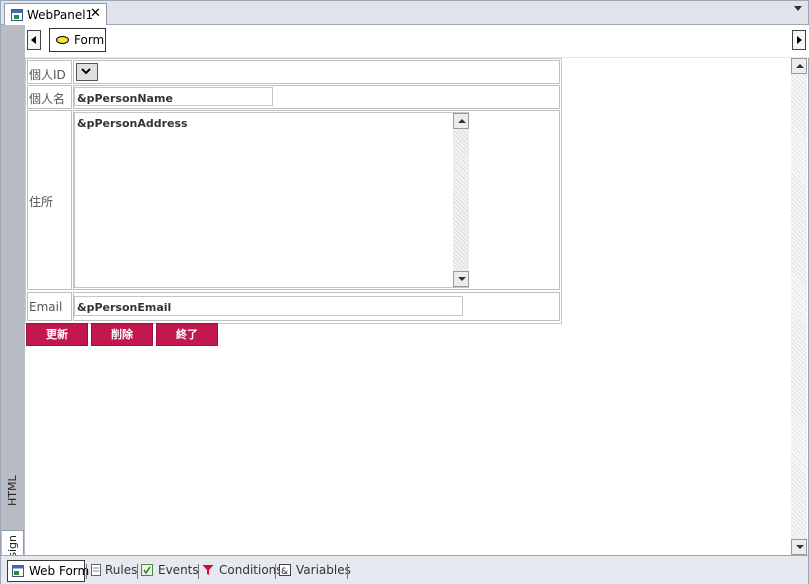 This screenshot has width=809, height=584. Describe the element at coordinates (173, 96) in the screenshot. I see `person-name-field: &pPersonName` at that location.